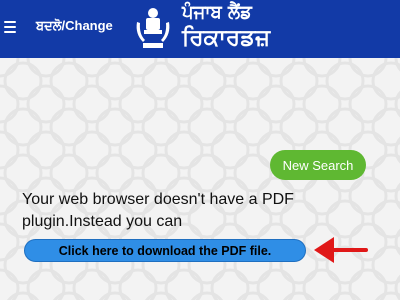 The image size is (400, 300). Describe the element at coordinates (318, 165) in the screenshot. I see `new-search-button: New Search` at that location.